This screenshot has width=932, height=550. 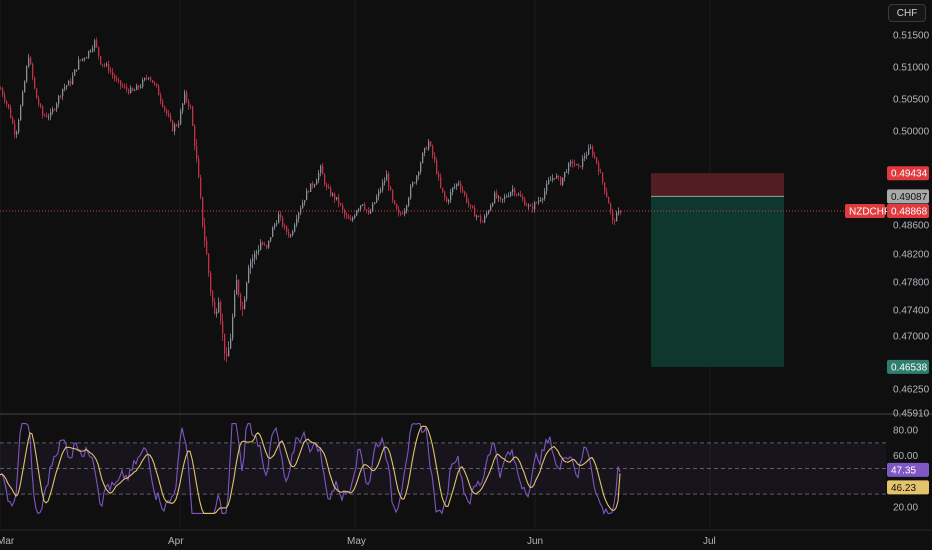 I want to click on long-position-tool, so click(x=717, y=270).